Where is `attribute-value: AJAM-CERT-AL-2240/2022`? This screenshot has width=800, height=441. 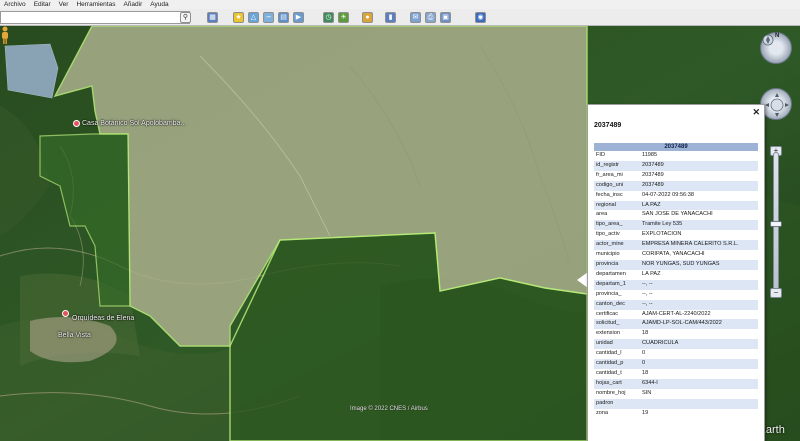
attribute-value: AJAM-CERT-AL-2240/2022 is located at coordinates (699, 314).